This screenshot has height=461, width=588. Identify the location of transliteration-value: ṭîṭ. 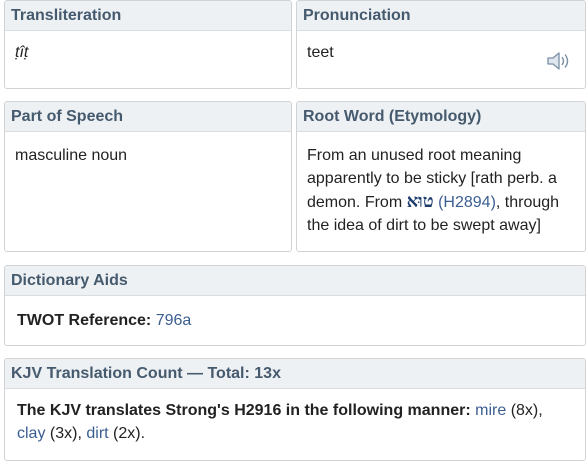
(22, 52).